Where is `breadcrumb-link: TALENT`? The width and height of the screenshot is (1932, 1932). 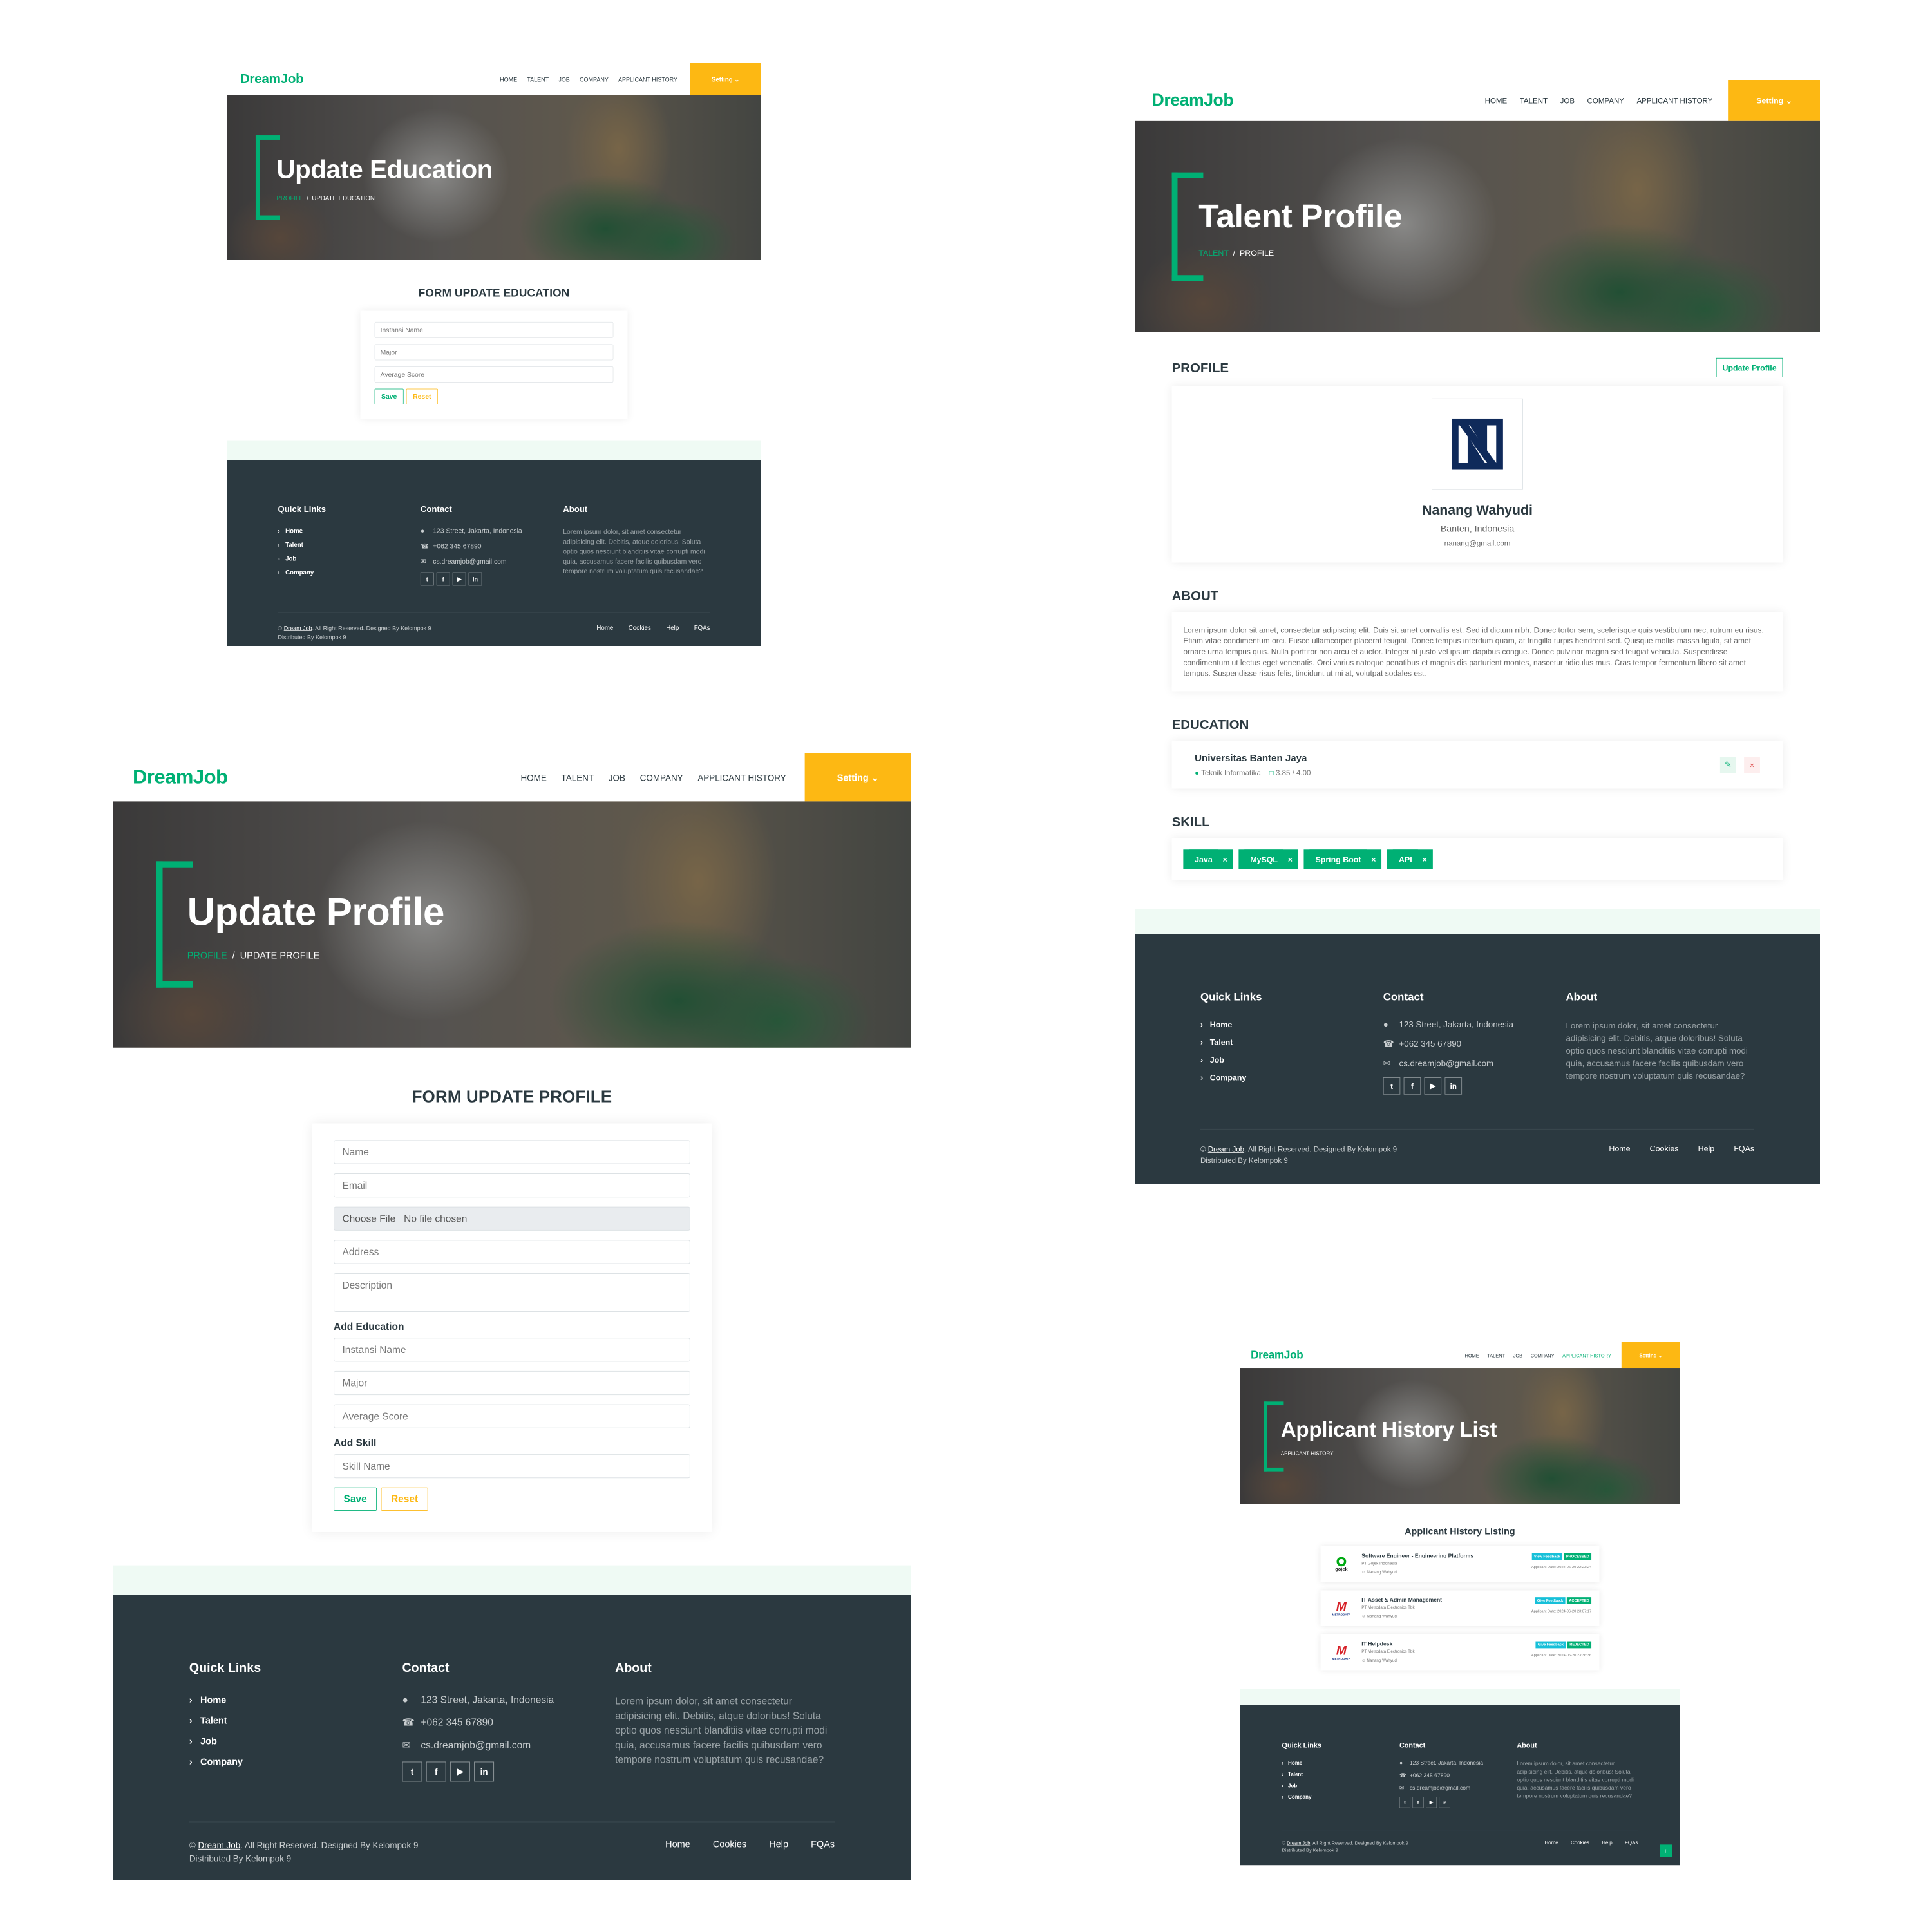 breadcrumb-link: TALENT is located at coordinates (1213, 254).